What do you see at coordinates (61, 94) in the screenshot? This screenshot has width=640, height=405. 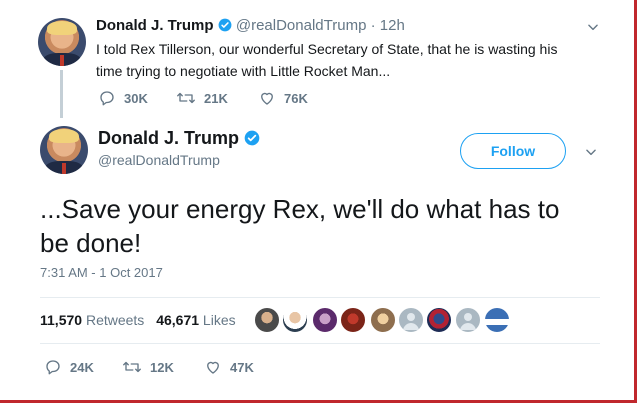 I see `thread-connector-line` at bounding box center [61, 94].